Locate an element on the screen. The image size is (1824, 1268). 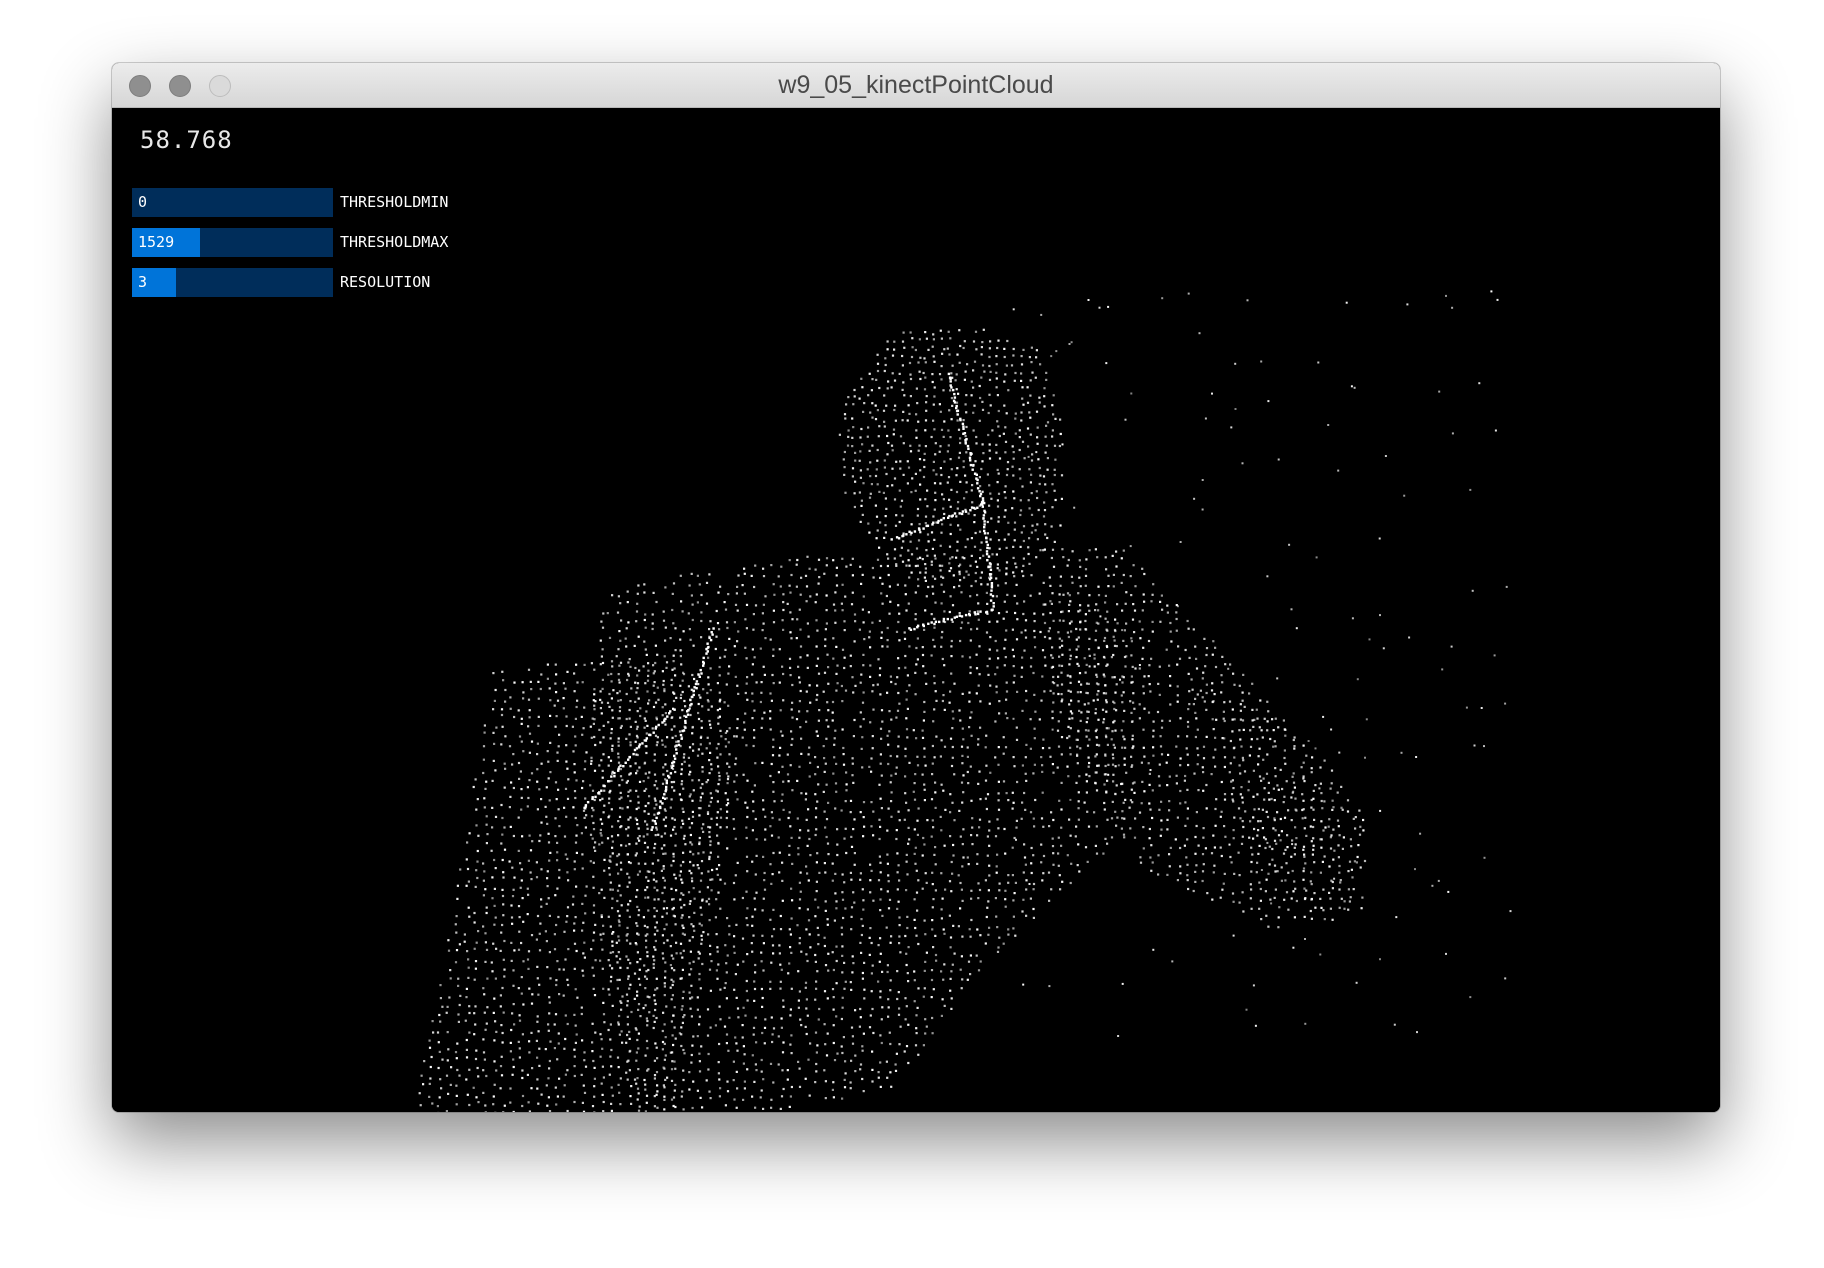
slider-threshold-max: 1529 THRESHOLDMAX is located at coordinates (290, 242).